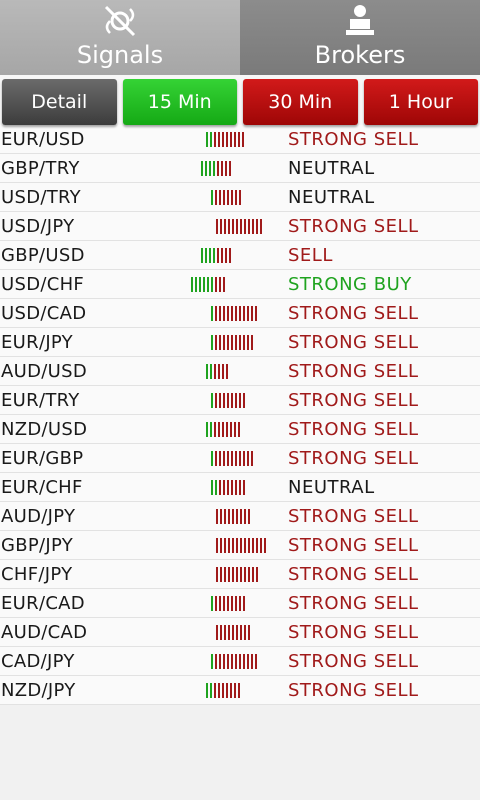 Image resolution: width=480 pixels, height=800 pixels. I want to click on table-row: EUR/JPY STRONG SELL, so click(240, 342).